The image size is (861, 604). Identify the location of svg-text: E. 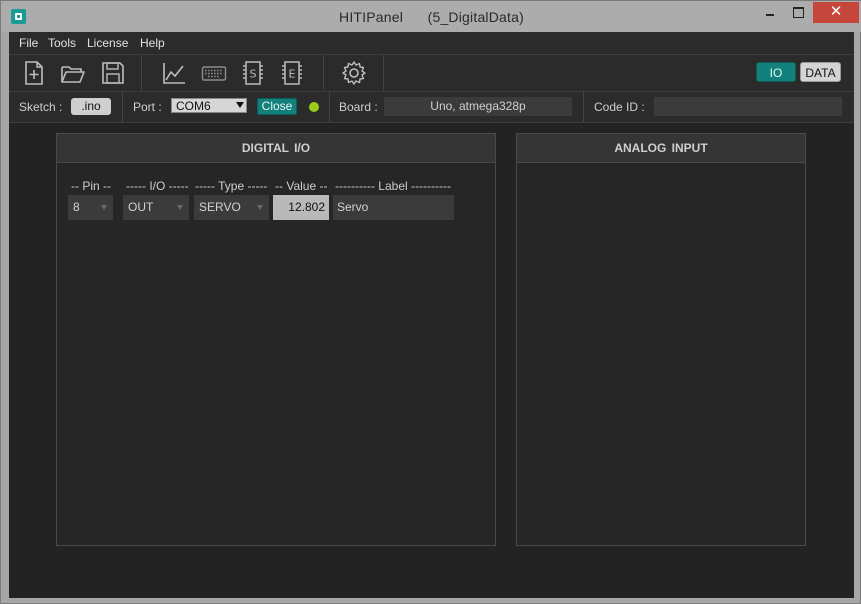
(292, 74).